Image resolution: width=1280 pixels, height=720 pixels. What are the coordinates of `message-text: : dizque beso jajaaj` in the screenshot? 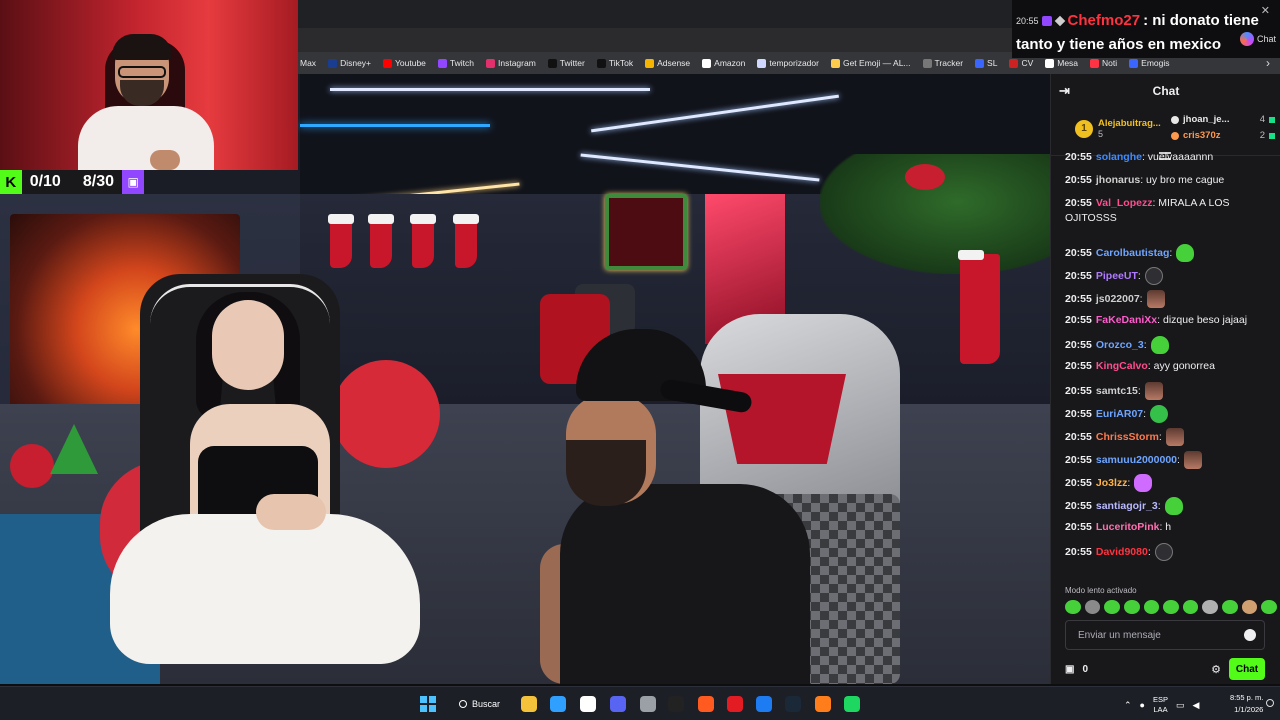 It's located at (1202, 320).